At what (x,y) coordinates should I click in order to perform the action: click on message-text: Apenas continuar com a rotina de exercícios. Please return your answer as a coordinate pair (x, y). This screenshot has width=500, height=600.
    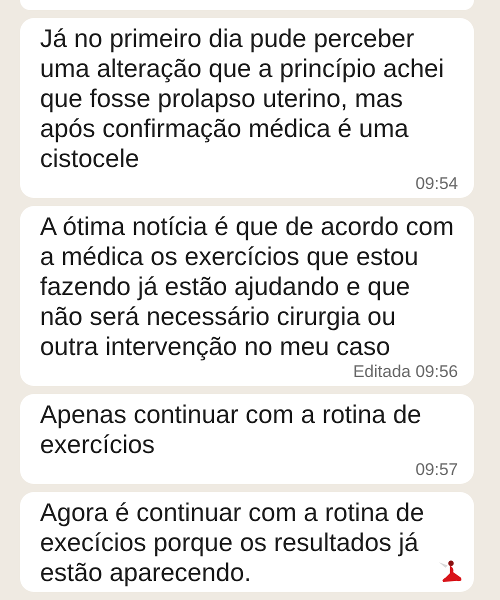
    Looking at the image, I should click on (231, 430).